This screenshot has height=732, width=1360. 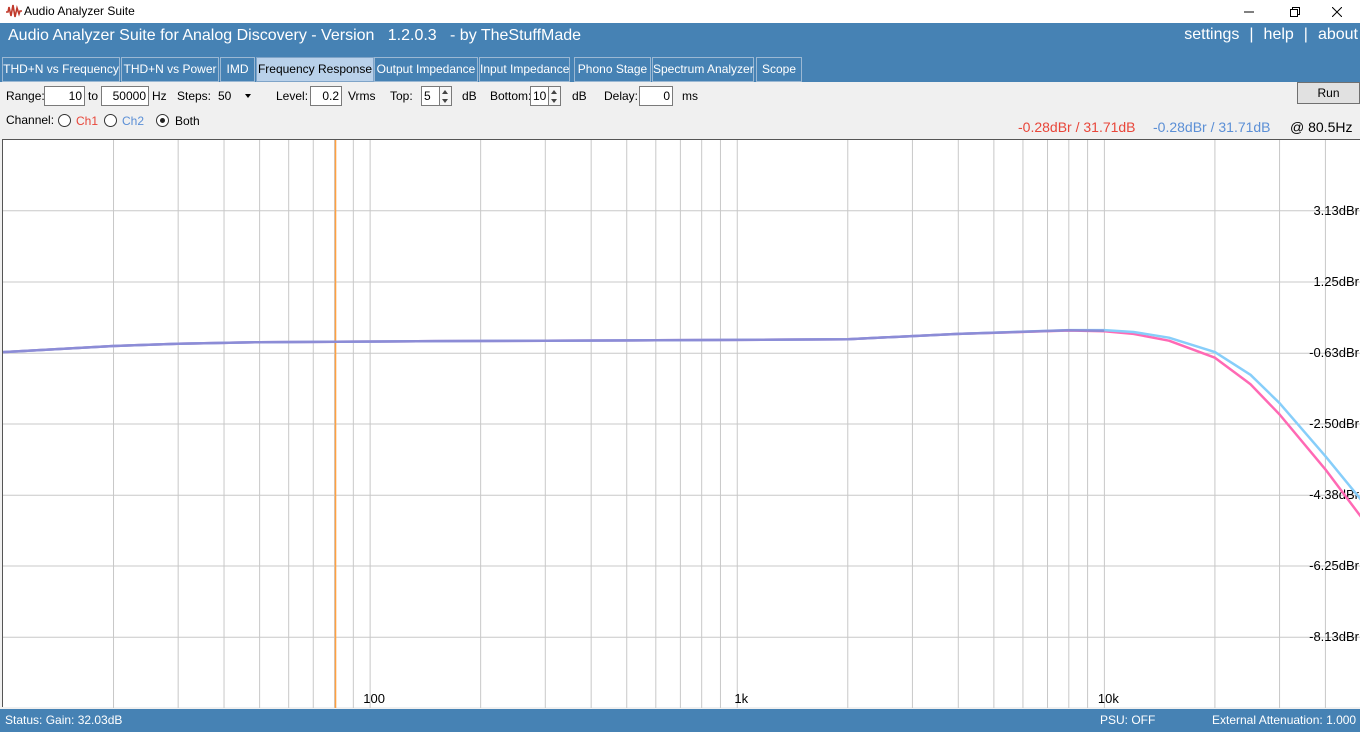 What do you see at coordinates (1328, 93) in the screenshot?
I see `run-button: Run` at bounding box center [1328, 93].